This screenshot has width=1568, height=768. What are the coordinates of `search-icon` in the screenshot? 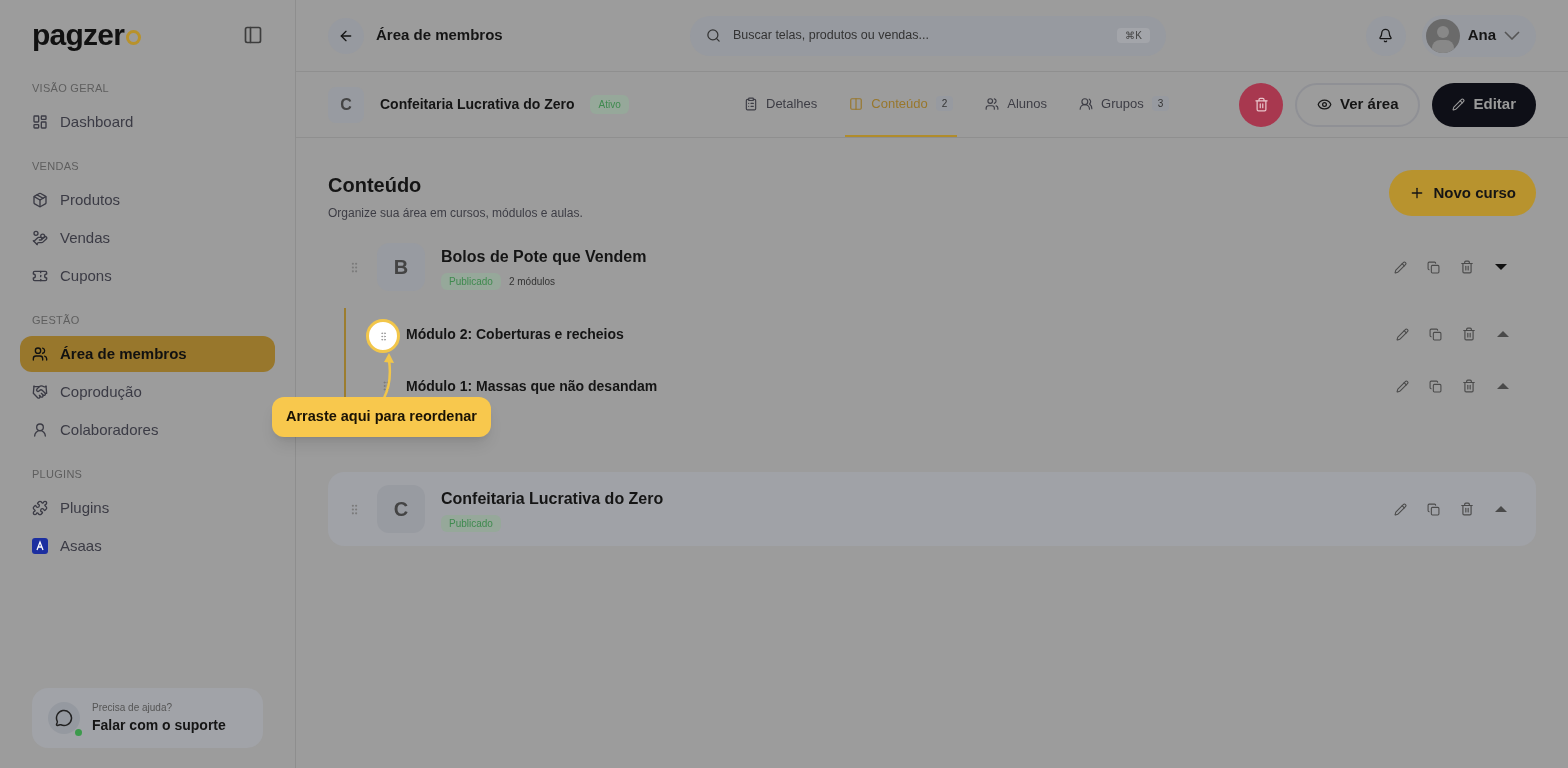 It's located at (713, 35).